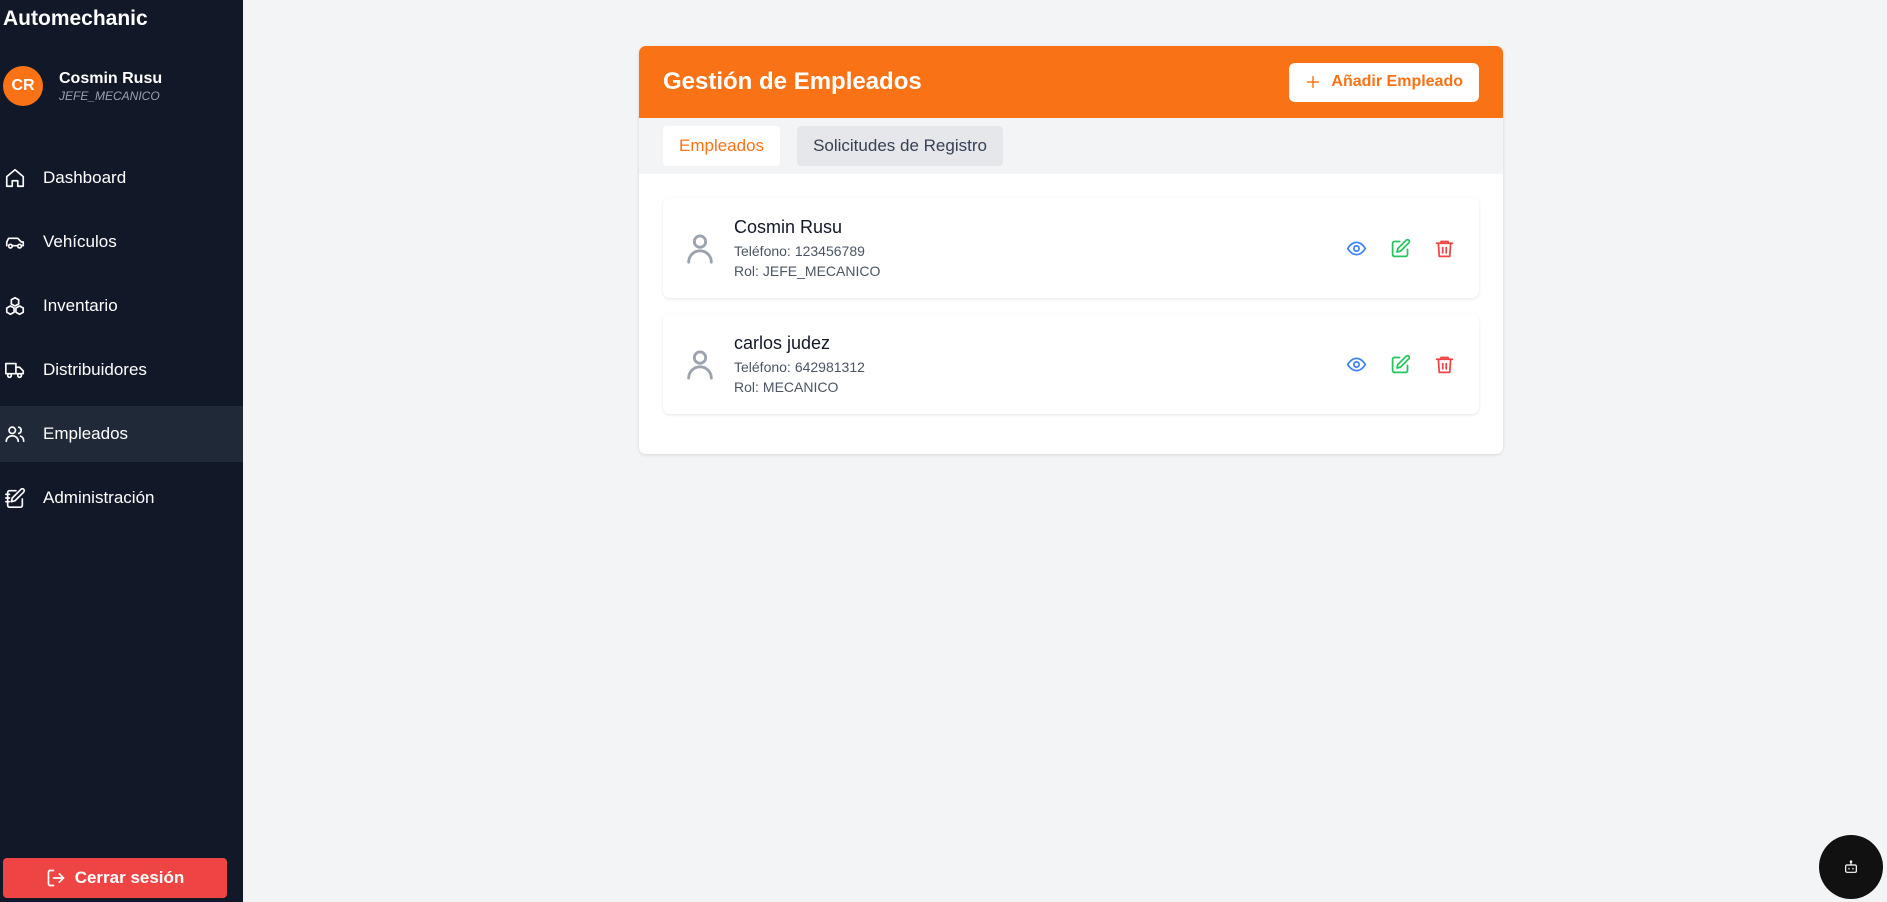  I want to click on app-title: Automechanic, so click(75, 18).